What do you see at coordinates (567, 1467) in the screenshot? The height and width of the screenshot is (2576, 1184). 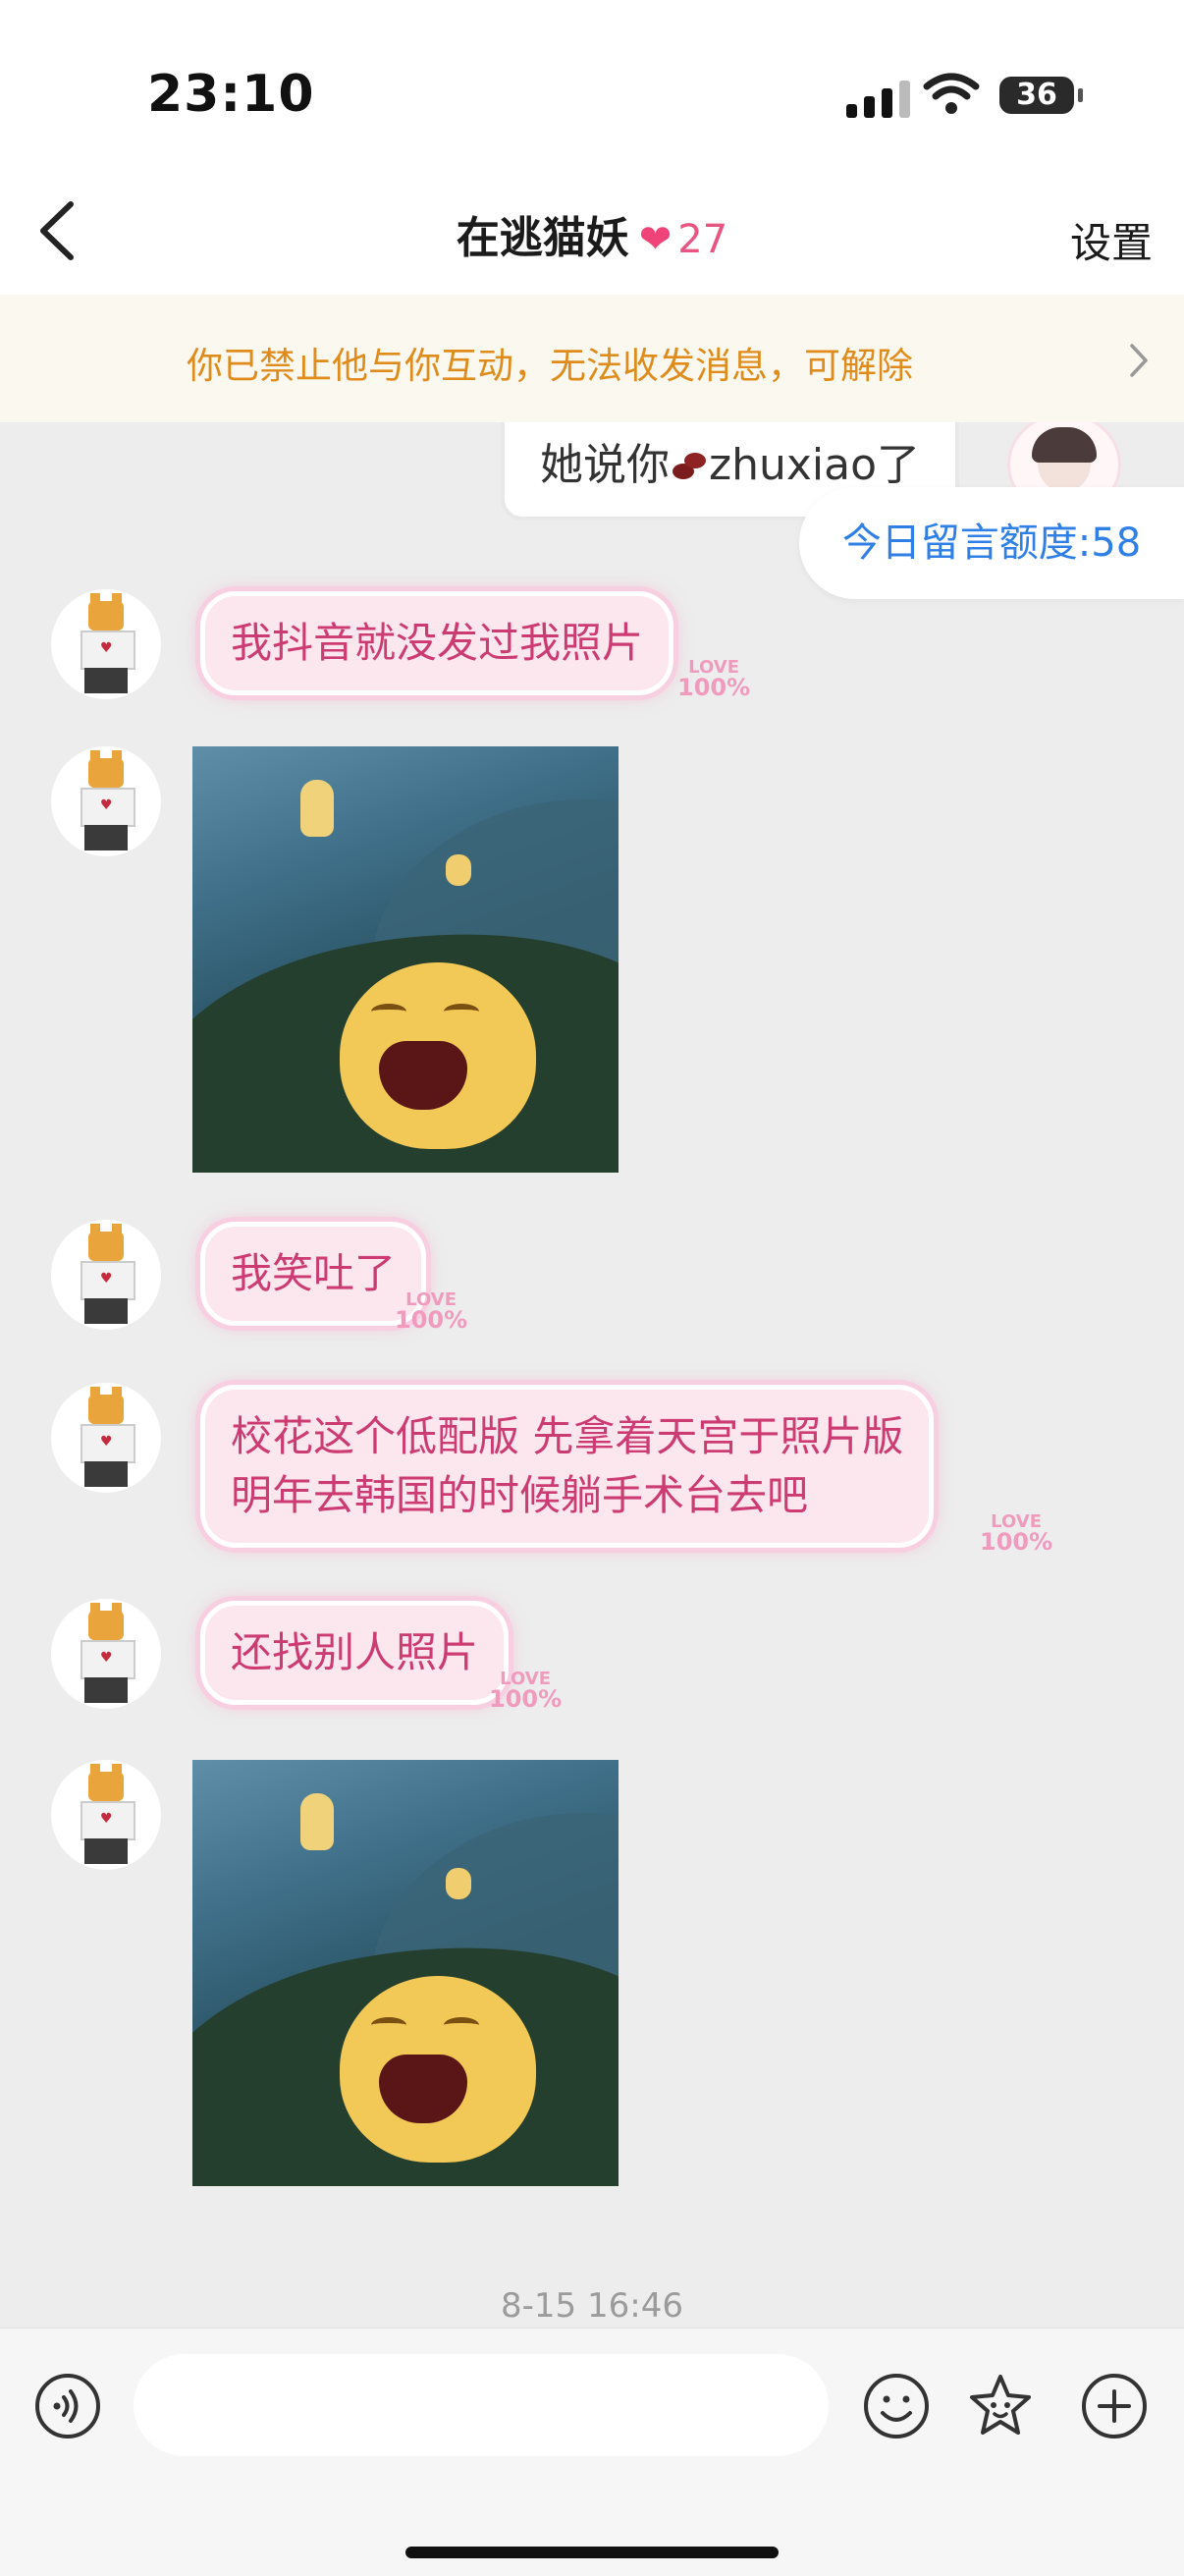 I see `incoming-message-bubble: 校花这个低配版 先拿着天宫于照片版 明年去韩国的时候躺手术台去吧` at bounding box center [567, 1467].